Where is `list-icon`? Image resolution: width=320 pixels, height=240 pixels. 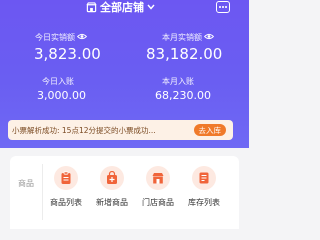
list-icon is located at coordinates (204, 178).